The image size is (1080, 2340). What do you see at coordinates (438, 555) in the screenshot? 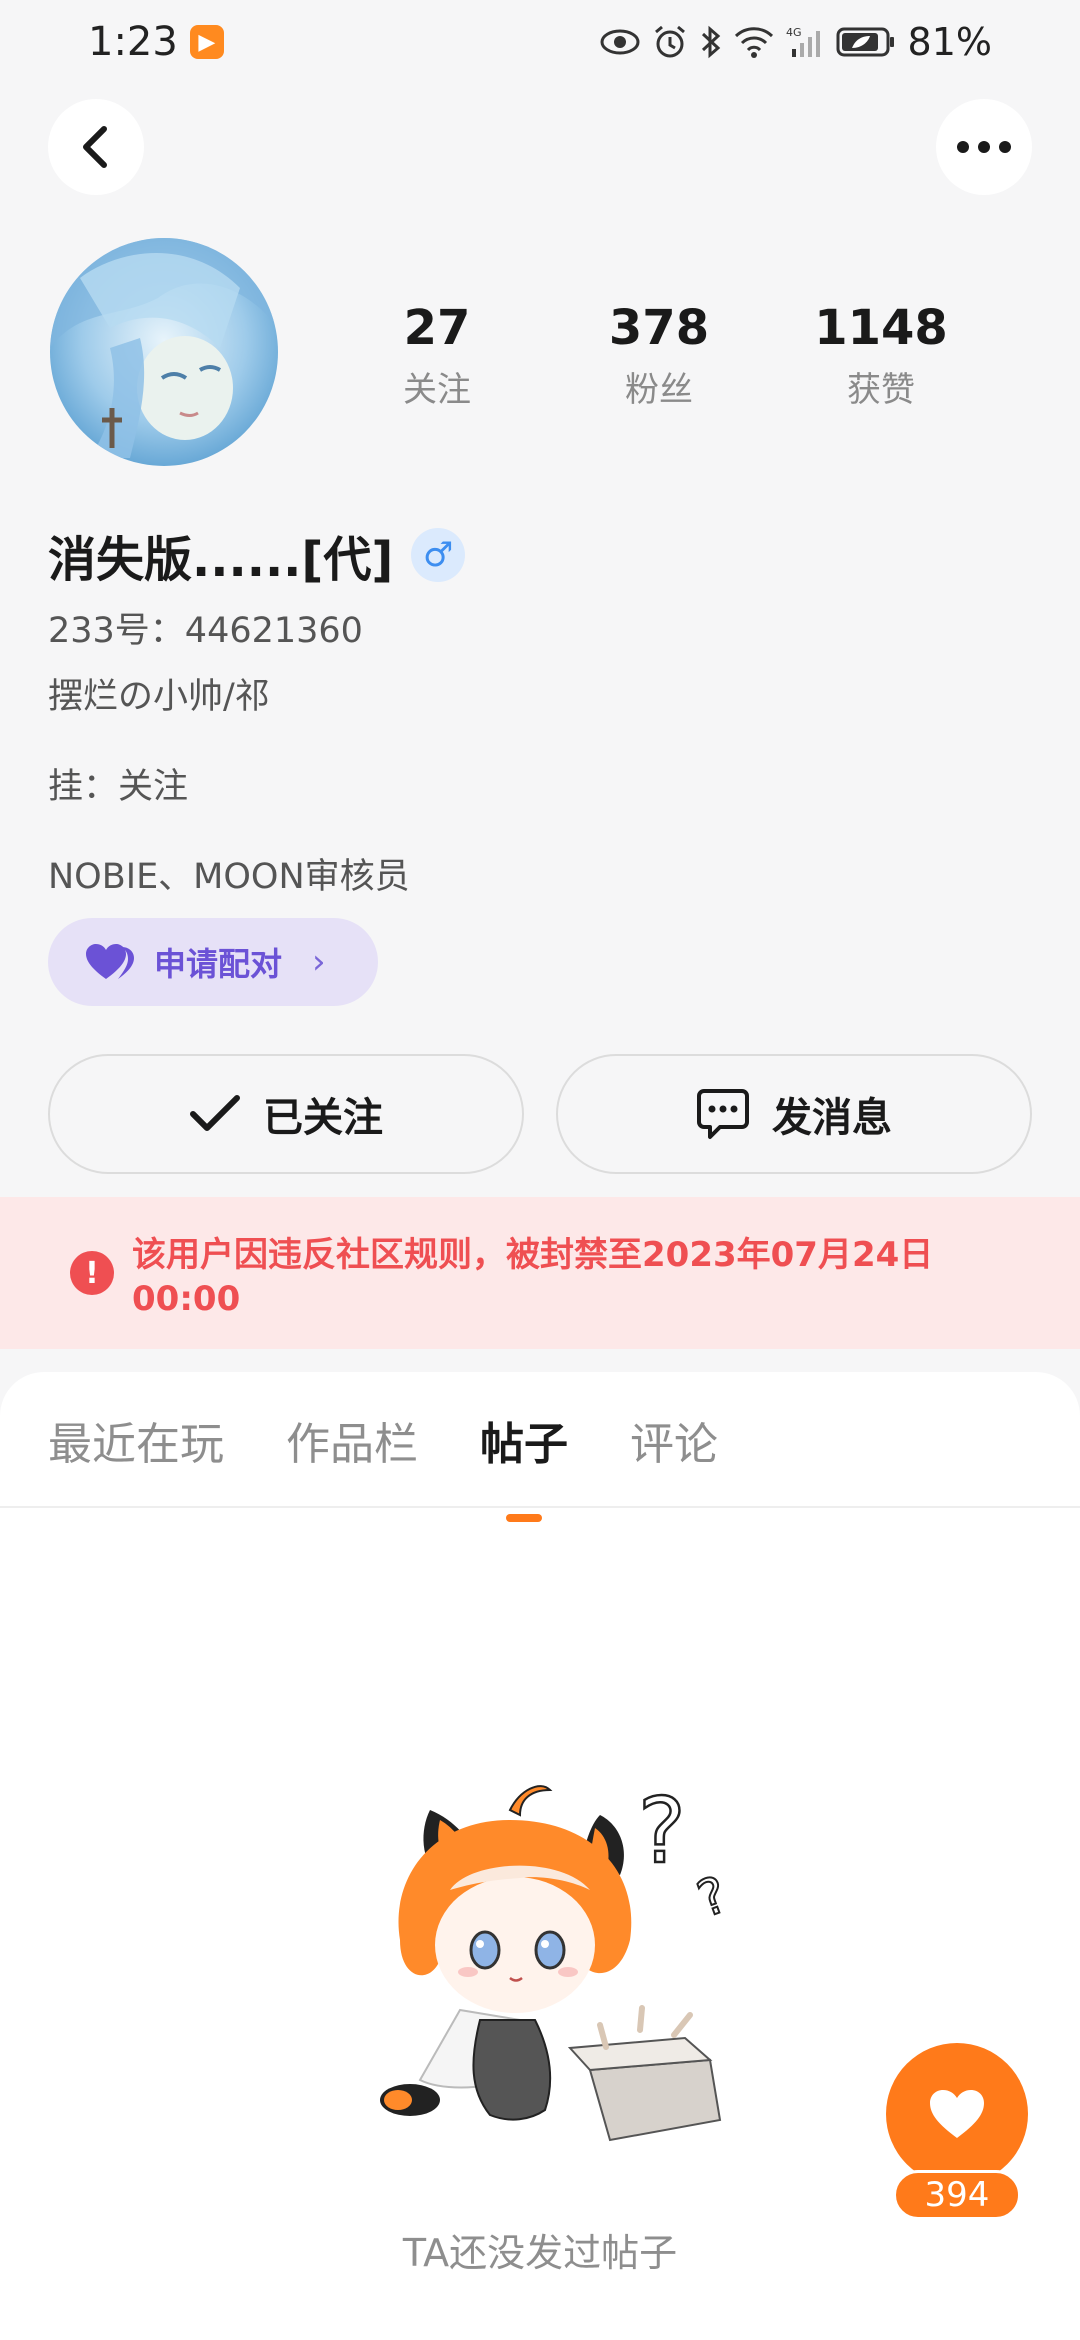
I see `male-gender-icon: ♂` at bounding box center [438, 555].